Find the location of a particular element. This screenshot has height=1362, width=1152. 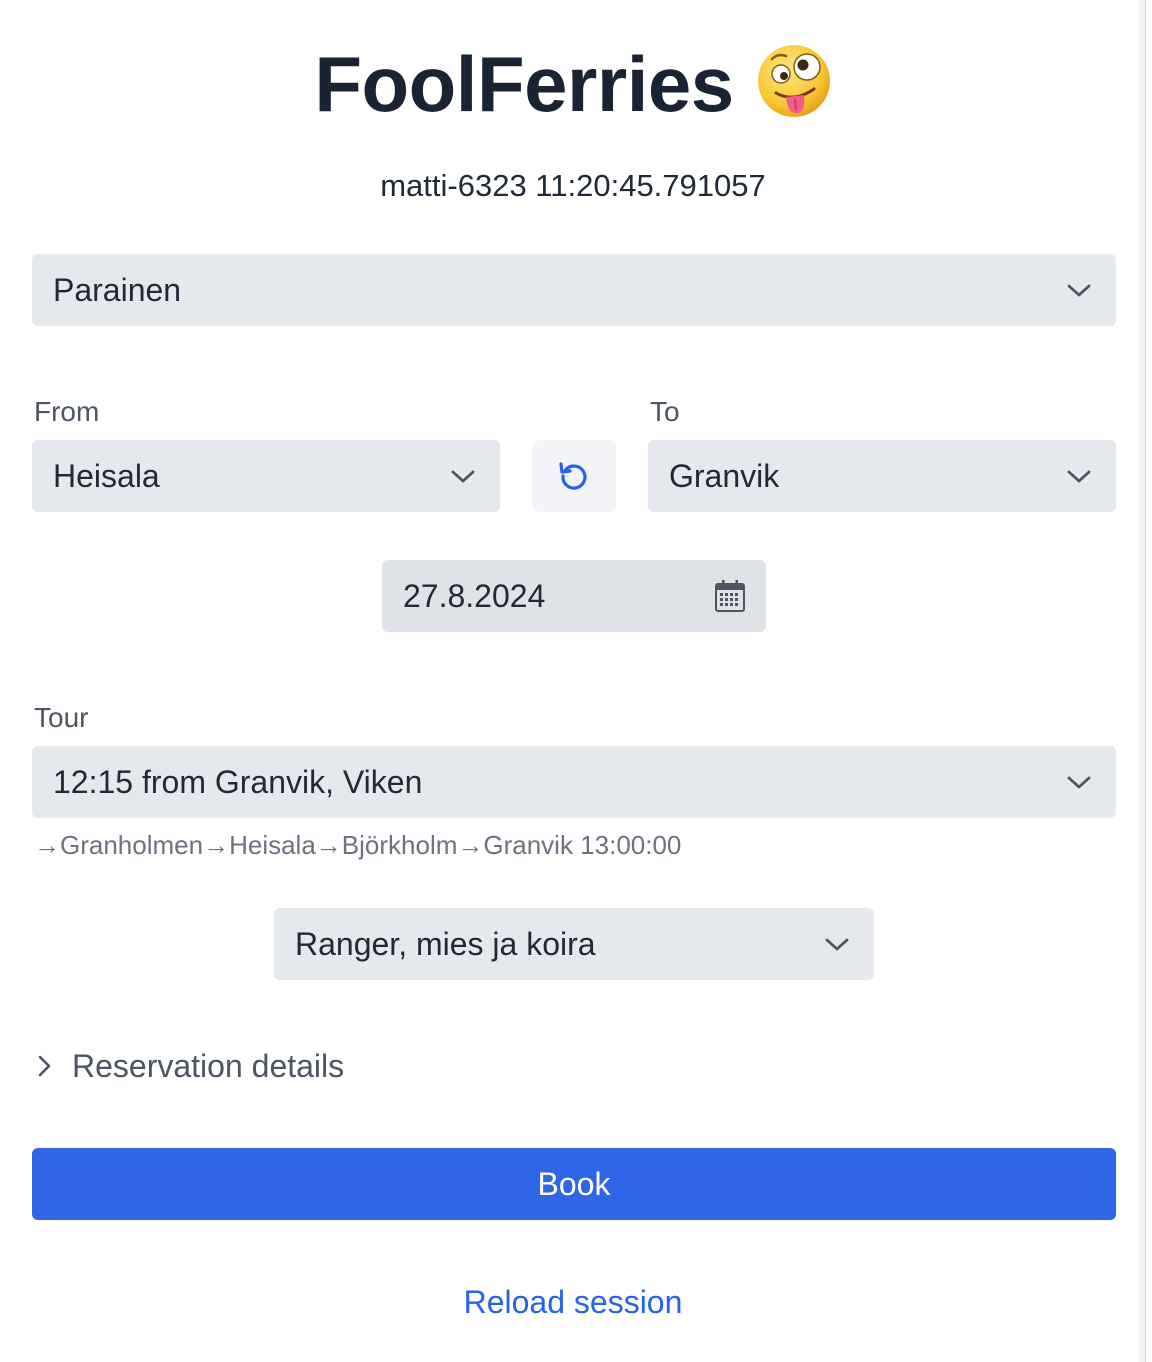

from-label: From is located at coordinates (67, 411).